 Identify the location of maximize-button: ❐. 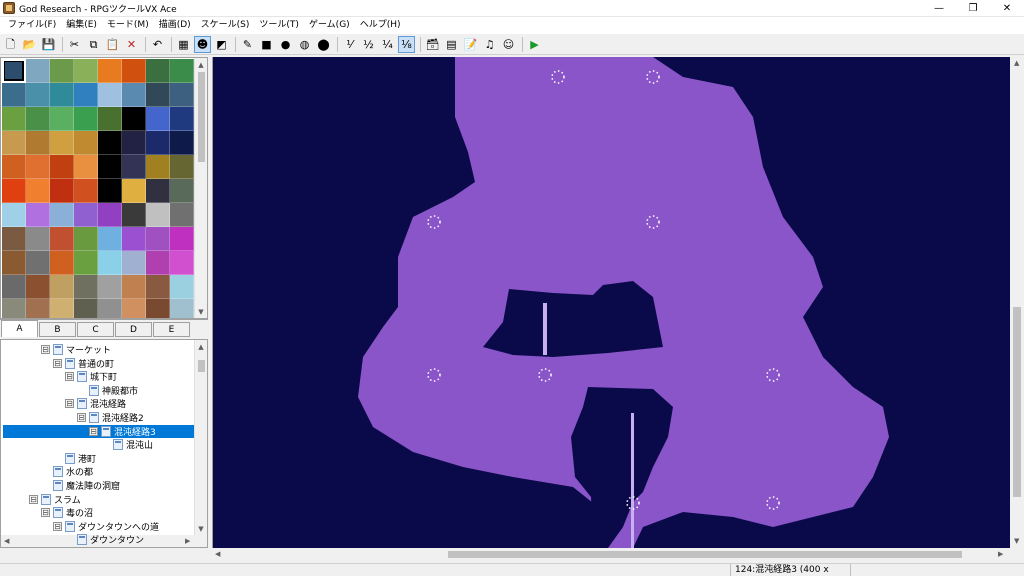
(973, 8).